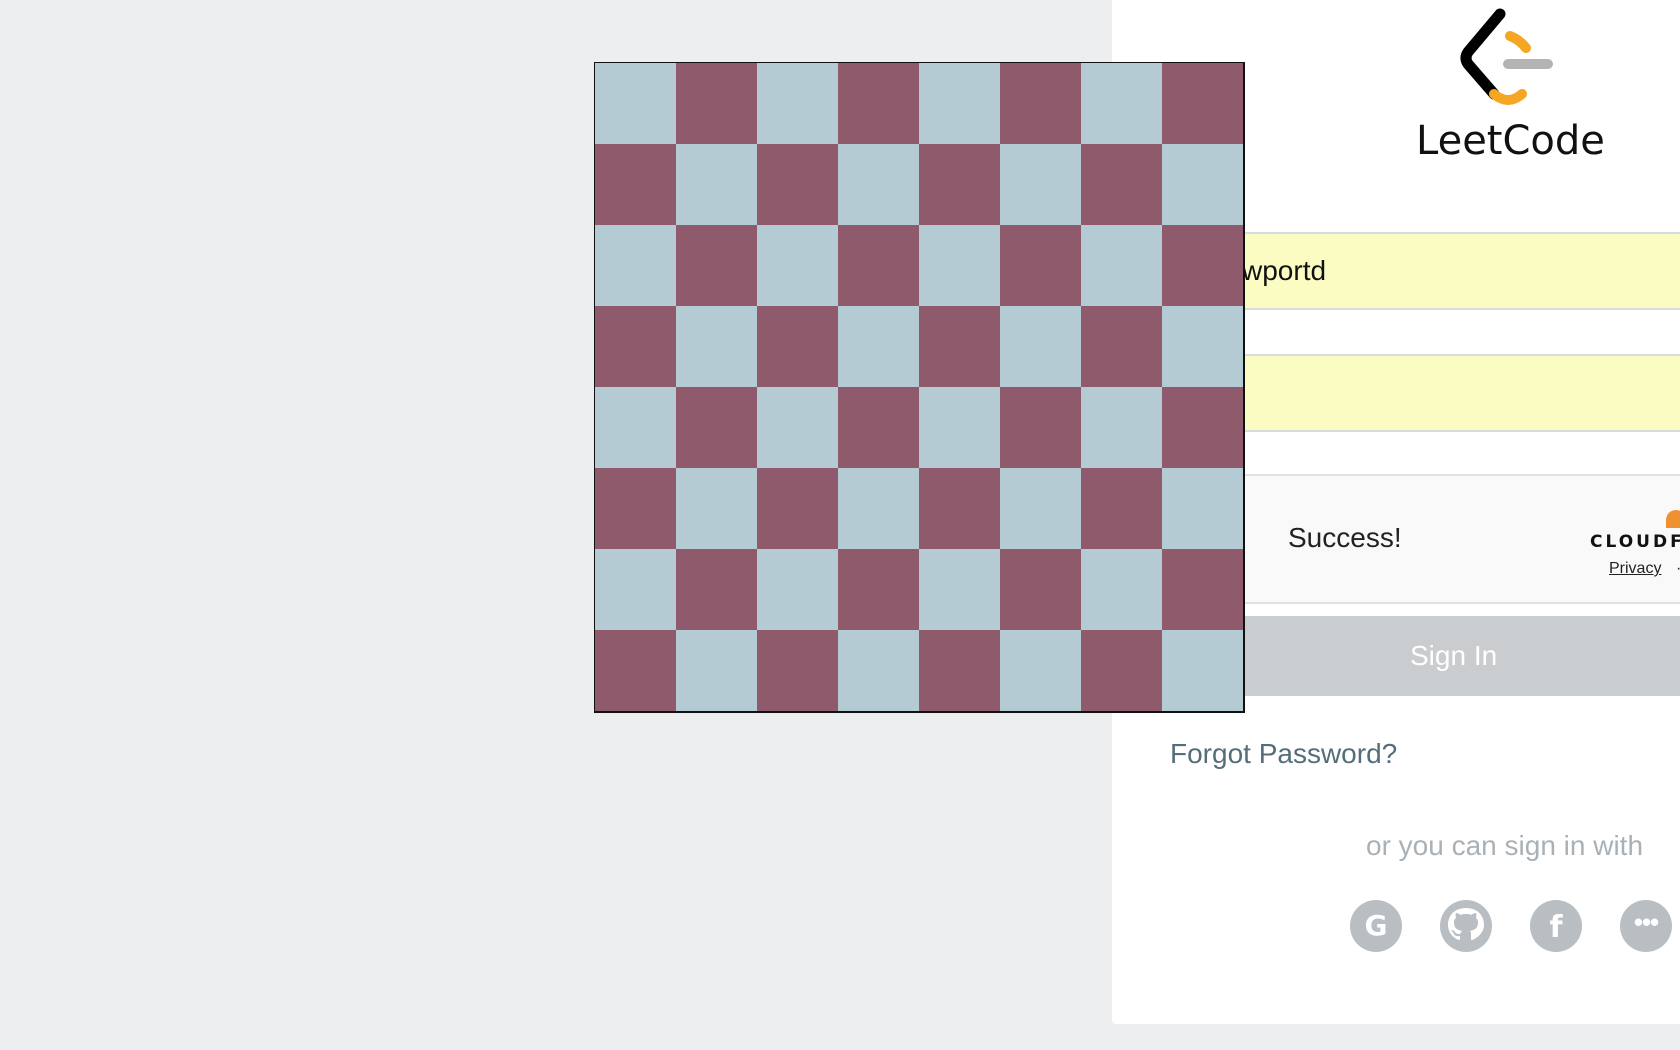 Image resolution: width=1680 pixels, height=1050 pixels. Describe the element at coordinates (1345, 537) in the screenshot. I see `captcha-status-text: Success!` at that location.